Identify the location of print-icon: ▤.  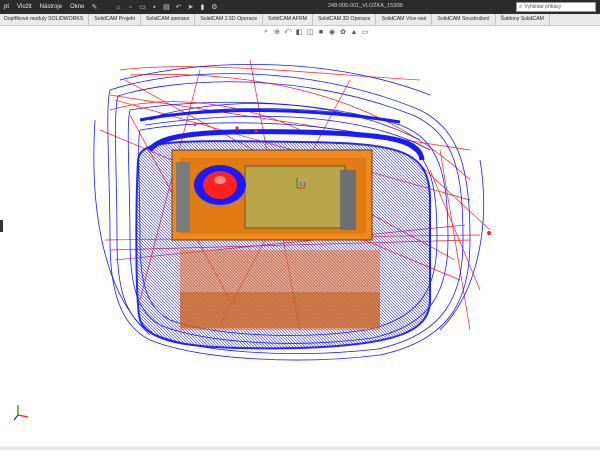
(166, 7).